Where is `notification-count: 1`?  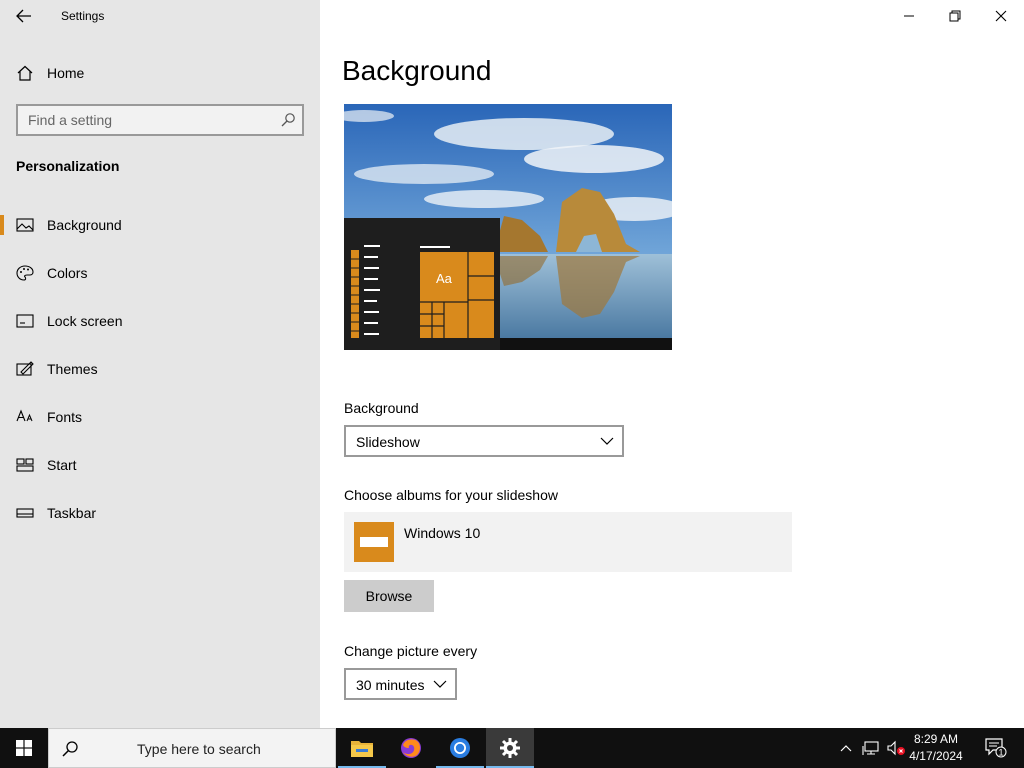
notification-count: 1 is located at coordinates (1001, 753).